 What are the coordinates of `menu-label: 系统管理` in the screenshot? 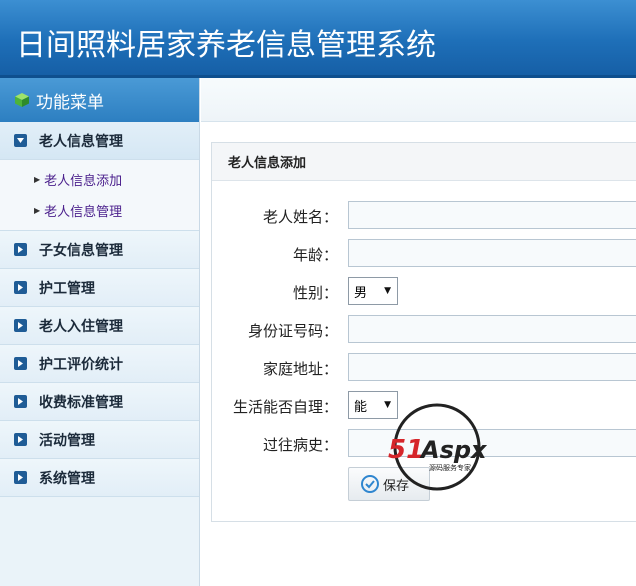 It's located at (67, 478).